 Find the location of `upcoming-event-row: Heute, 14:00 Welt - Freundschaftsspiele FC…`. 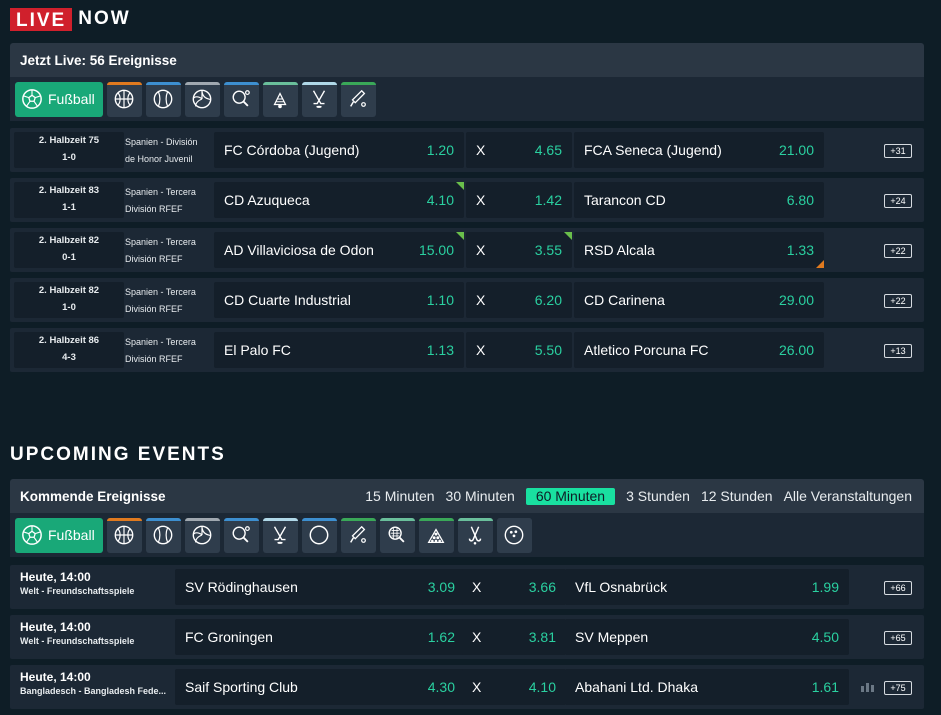

upcoming-event-row: Heute, 14:00 Welt - Freundschaftsspiele FC… is located at coordinates (467, 637).